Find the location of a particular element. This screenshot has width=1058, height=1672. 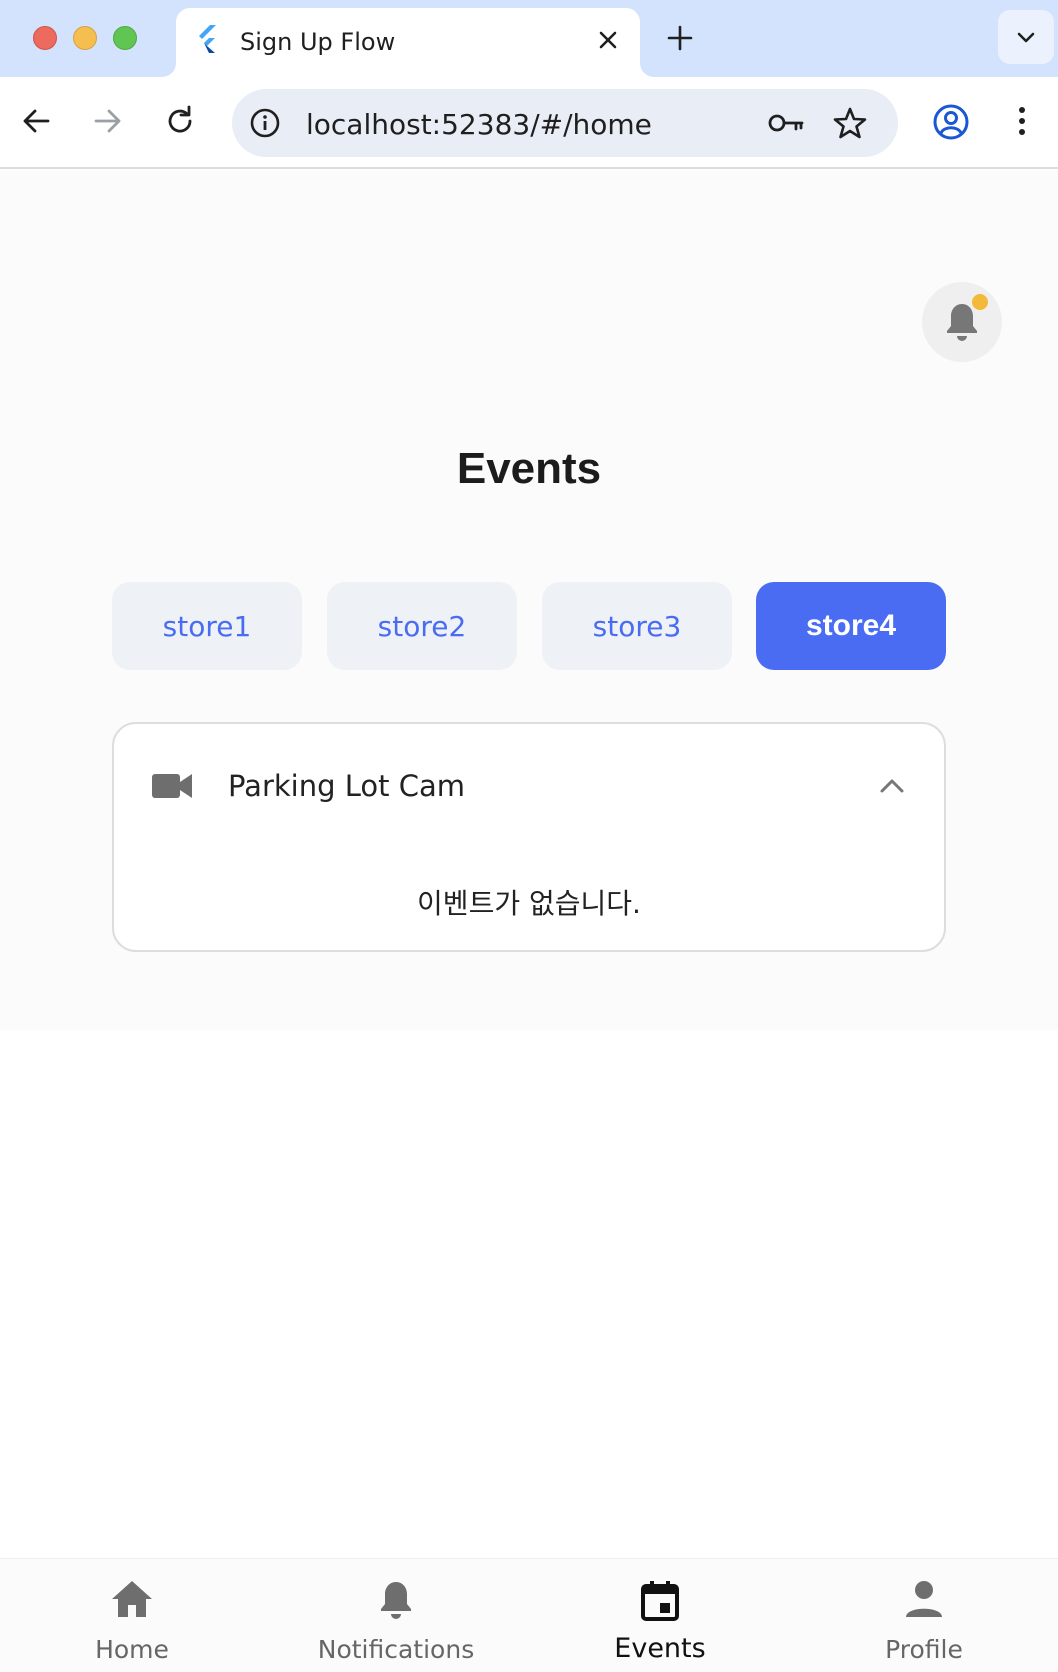

nav-label-notifications: Notifications is located at coordinates (396, 1649).